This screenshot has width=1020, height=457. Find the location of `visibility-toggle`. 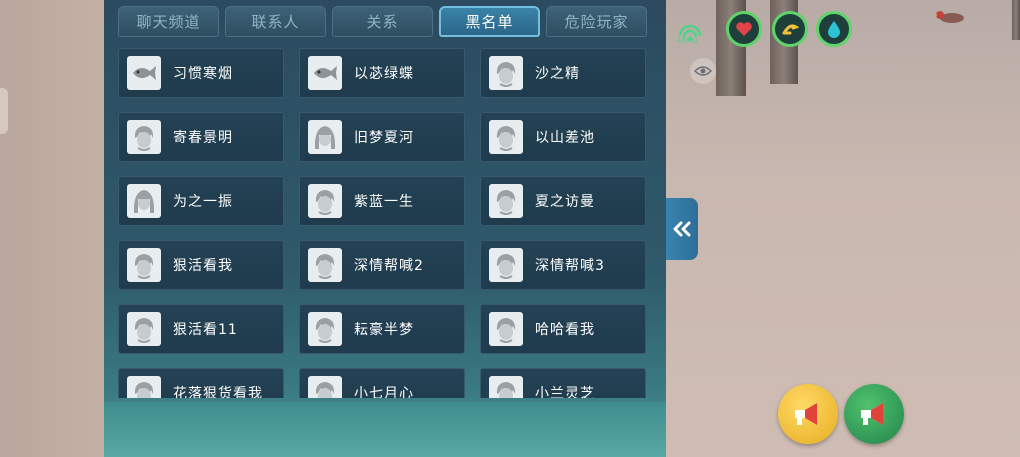

visibility-toggle is located at coordinates (703, 71).